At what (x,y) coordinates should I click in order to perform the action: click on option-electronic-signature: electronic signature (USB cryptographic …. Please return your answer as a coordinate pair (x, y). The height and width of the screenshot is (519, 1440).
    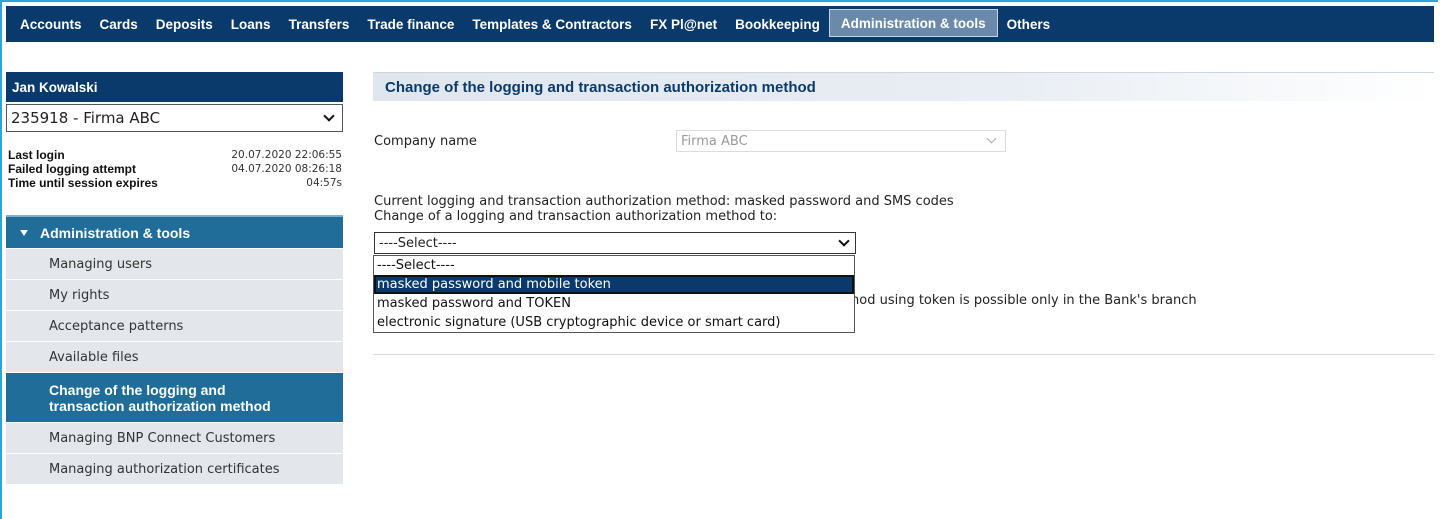
    Looking at the image, I should click on (614, 322).